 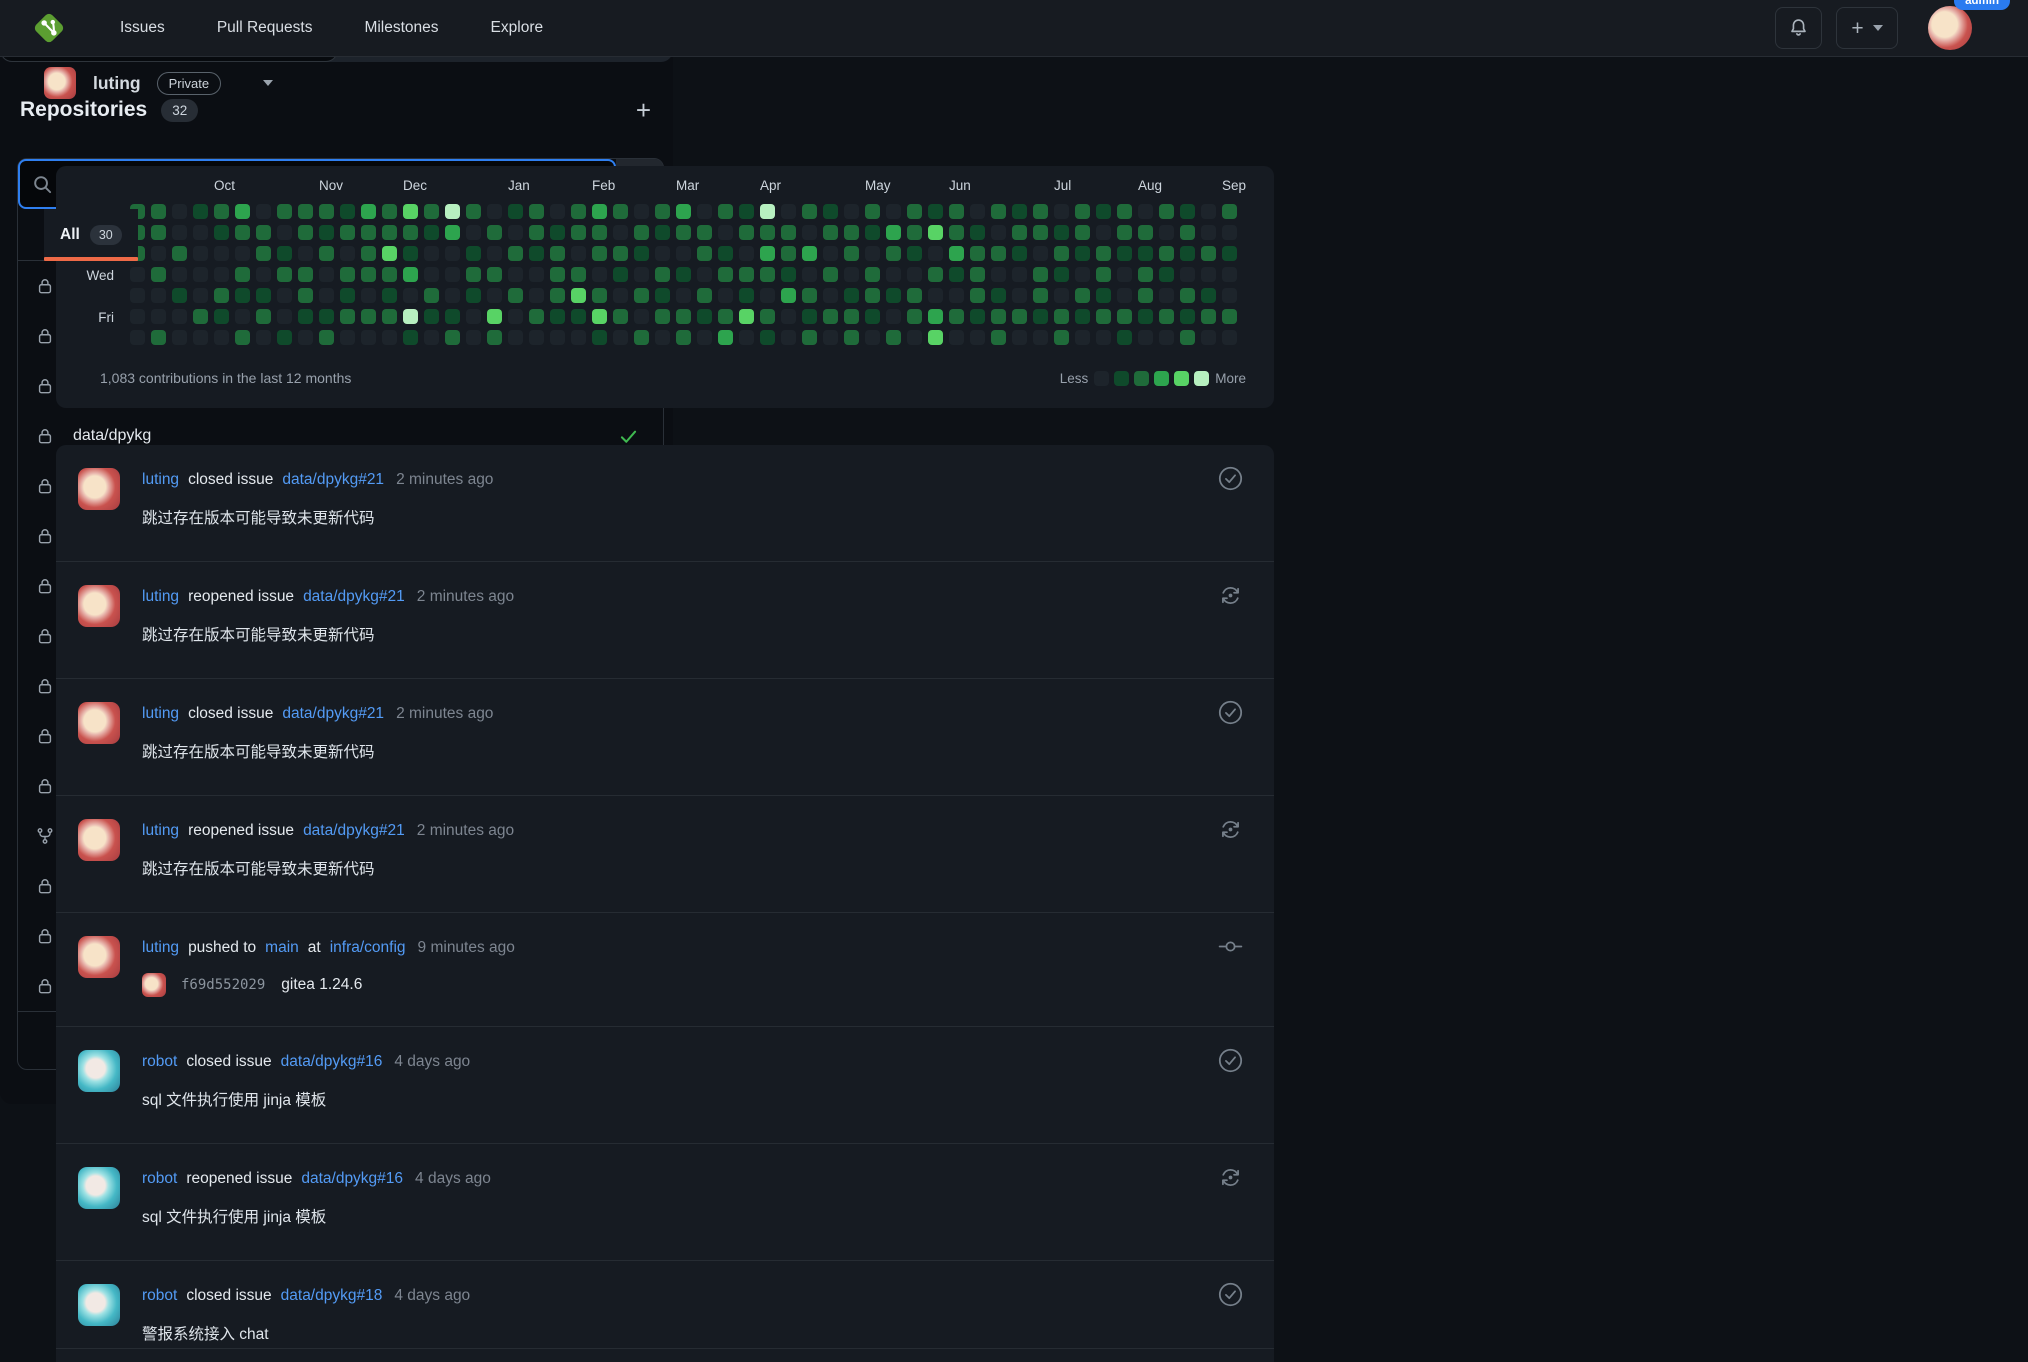 What do you see at coordinates (282, 948) in the screenshot?
I see `feed-link-main: main` at bounding box center [282, 948].